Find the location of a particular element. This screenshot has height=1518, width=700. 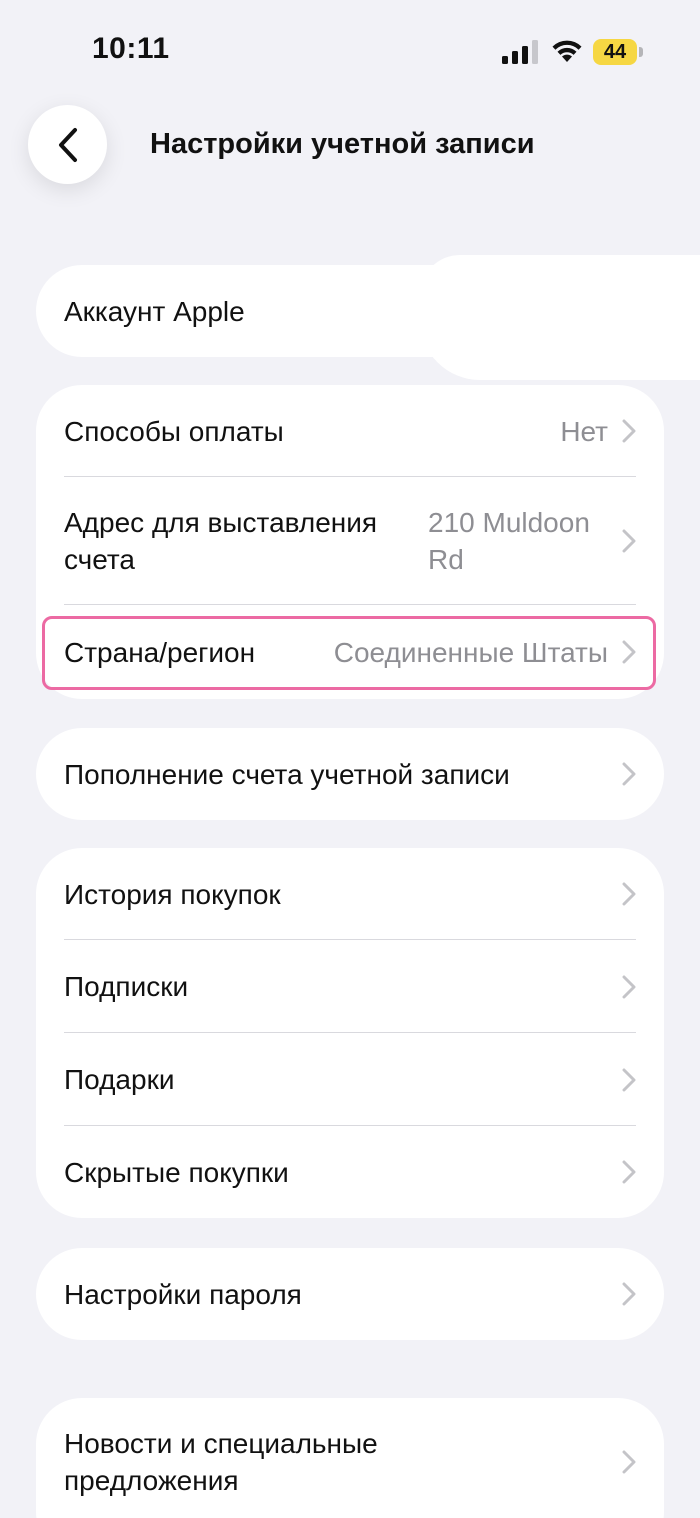

purchase-history-label: История покупок is located at coordinates (172, 894).